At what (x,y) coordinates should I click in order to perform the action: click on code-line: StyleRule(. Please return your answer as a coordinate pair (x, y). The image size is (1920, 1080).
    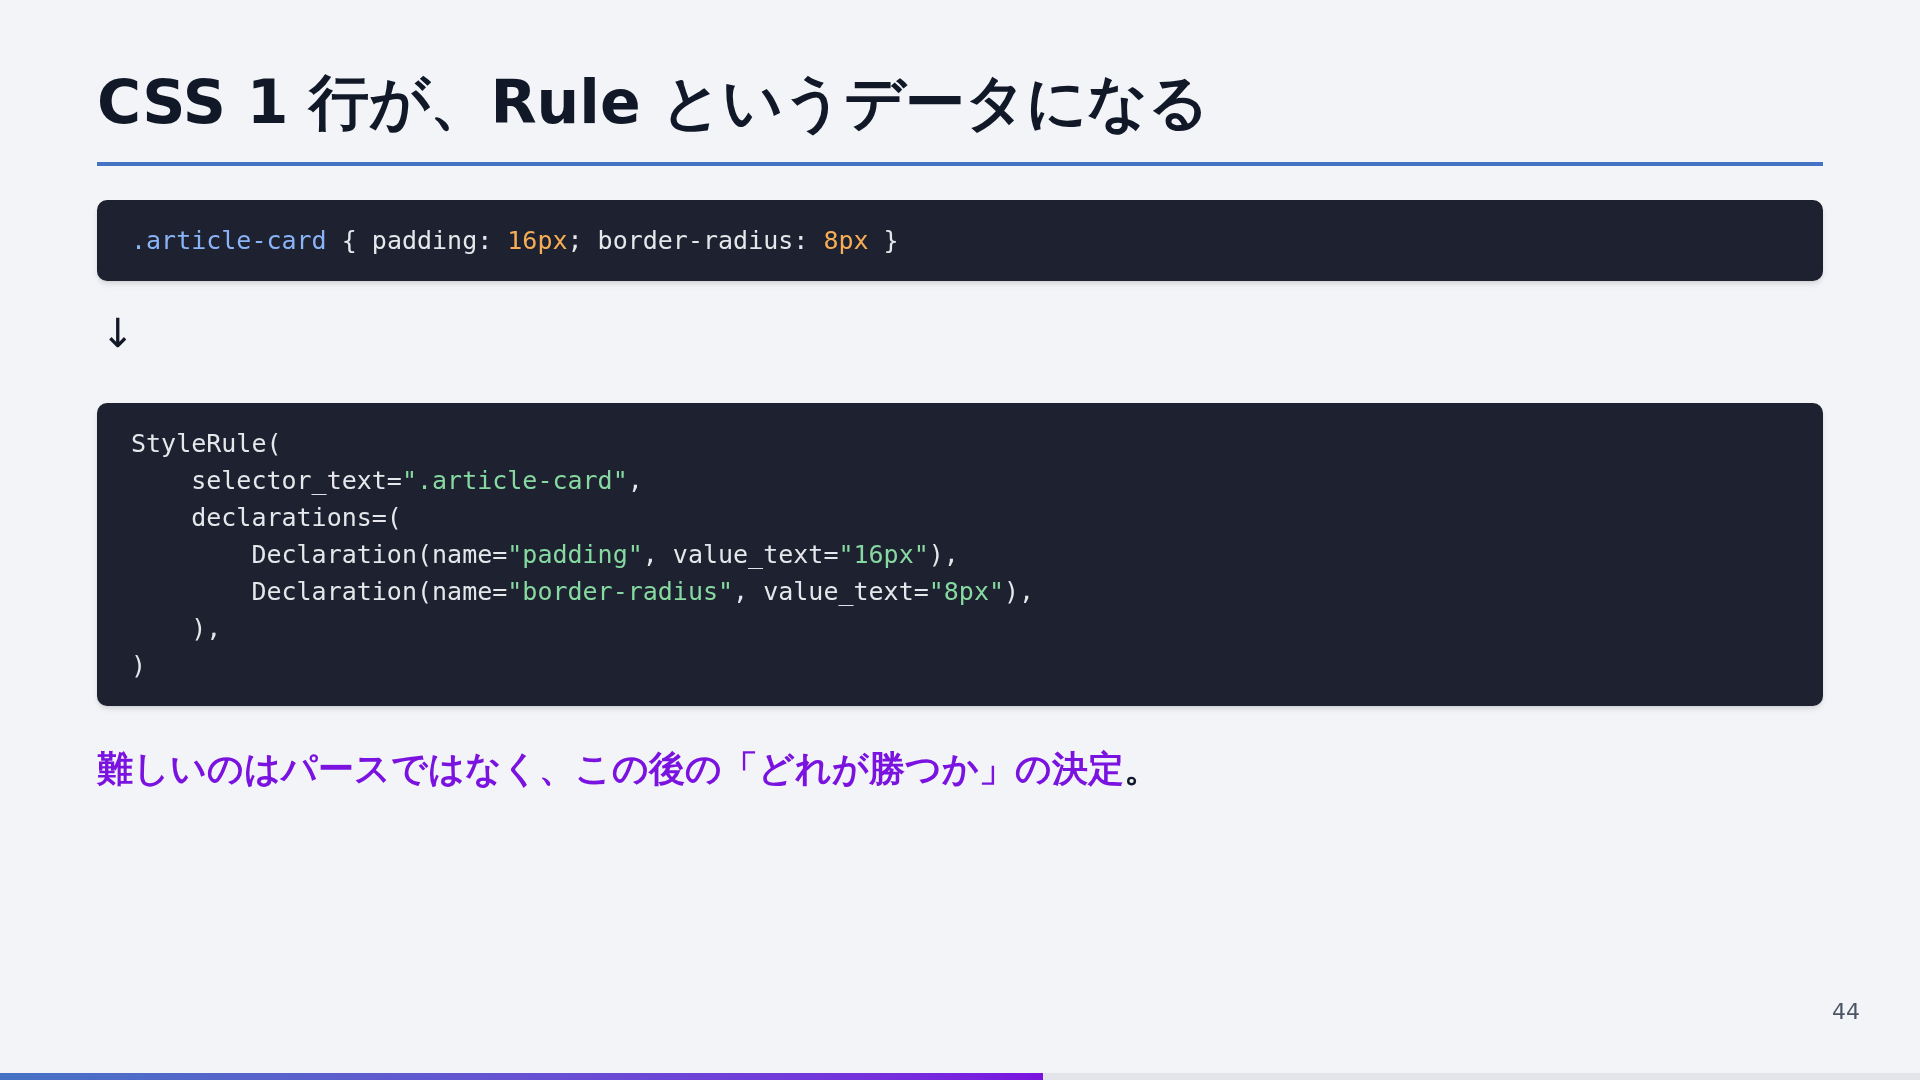
    Looking at the image, I should click on (206, 444).